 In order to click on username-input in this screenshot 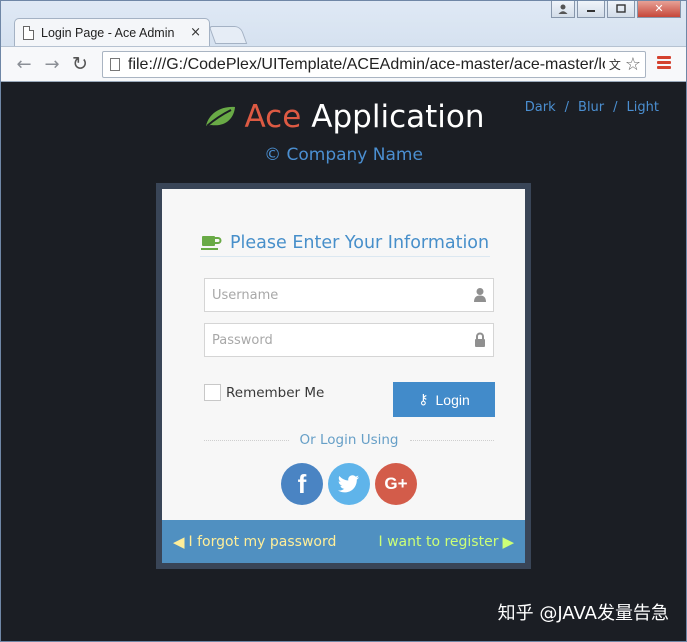, I will do `click(349, 295)`.